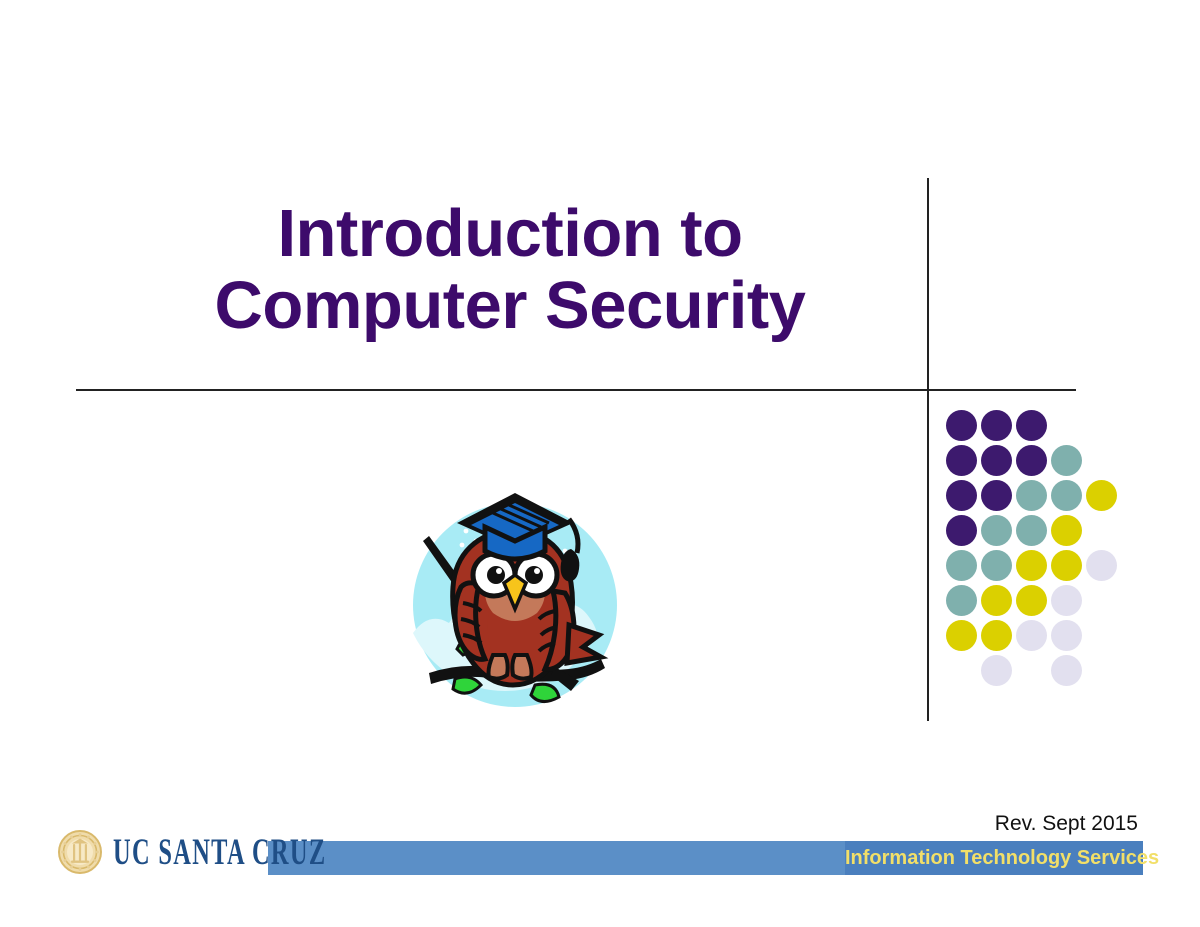  I want to click on department-label: Information Technology Services, so click(1002, 858).